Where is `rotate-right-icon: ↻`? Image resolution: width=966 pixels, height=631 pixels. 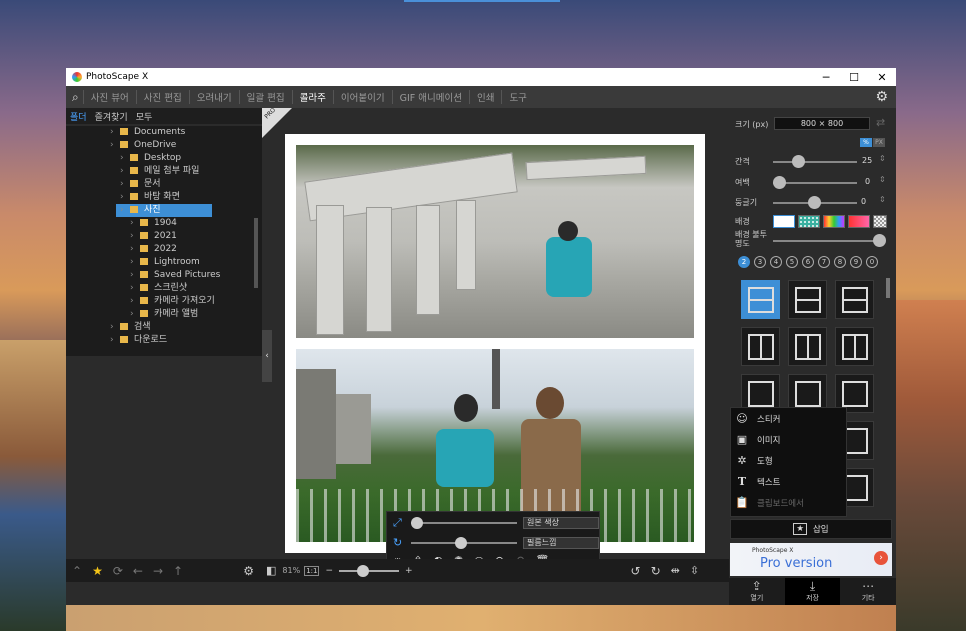 rotate-right-icon: ↻ is located at coordinates (656, 571).